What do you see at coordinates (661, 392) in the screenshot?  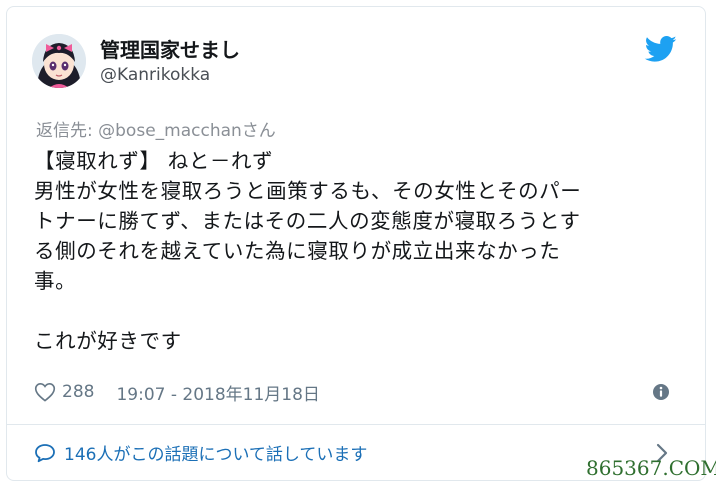 I see `info-icon` at bounding box center [661, 392].